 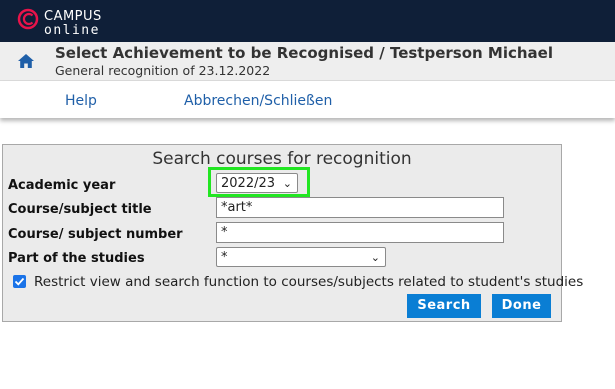 I want to click on academic-year-label: Academic year, so click(x=62, y=185).